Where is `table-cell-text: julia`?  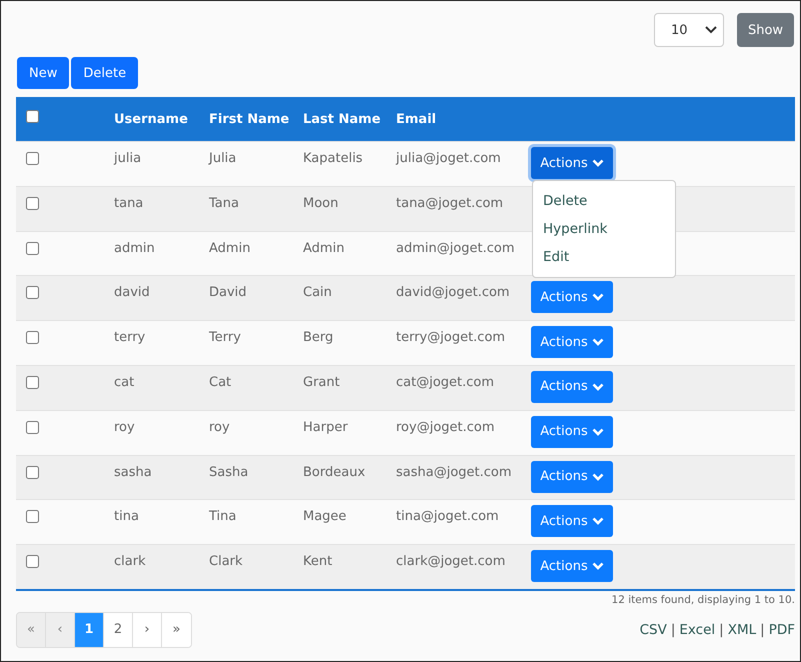
table-cell-text: julia is located at coordinates (128, 158).